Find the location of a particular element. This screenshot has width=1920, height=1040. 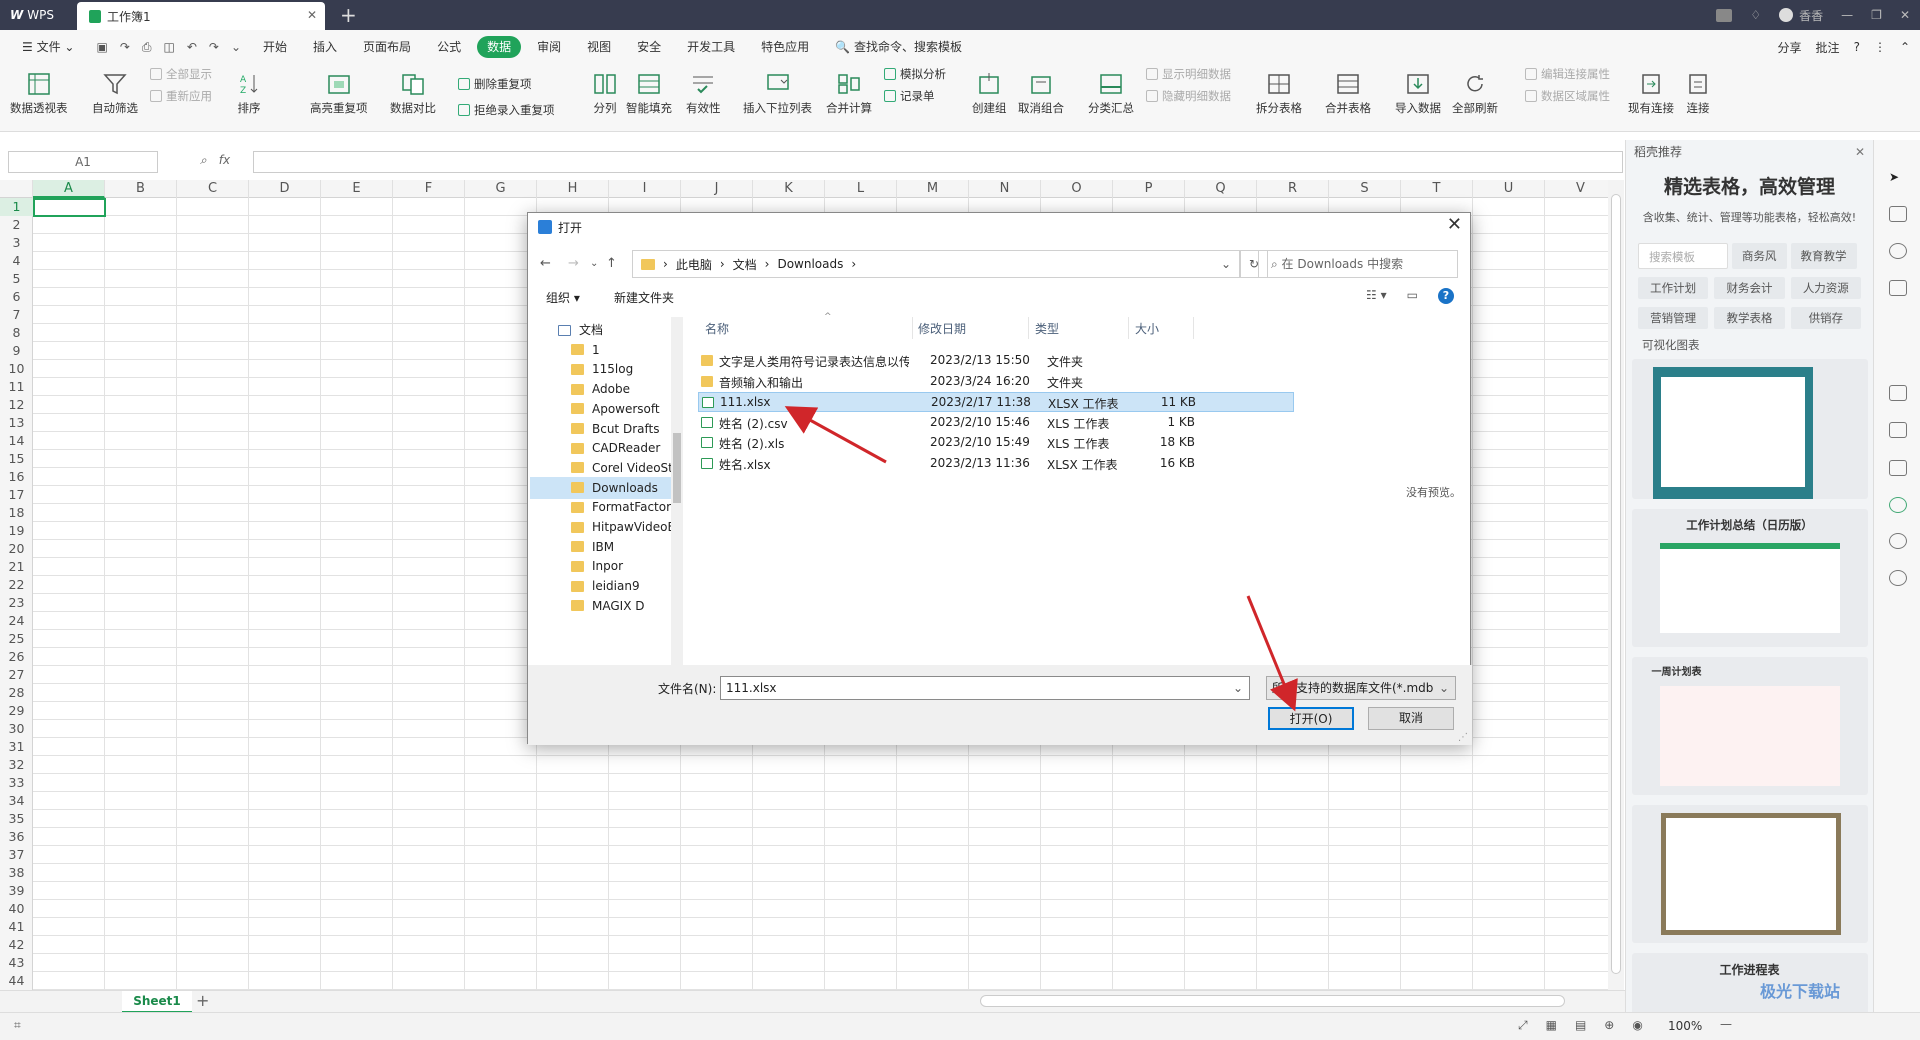

hide-detail-button: 隐藏明细数据 is located at coordinates (1188, 96).